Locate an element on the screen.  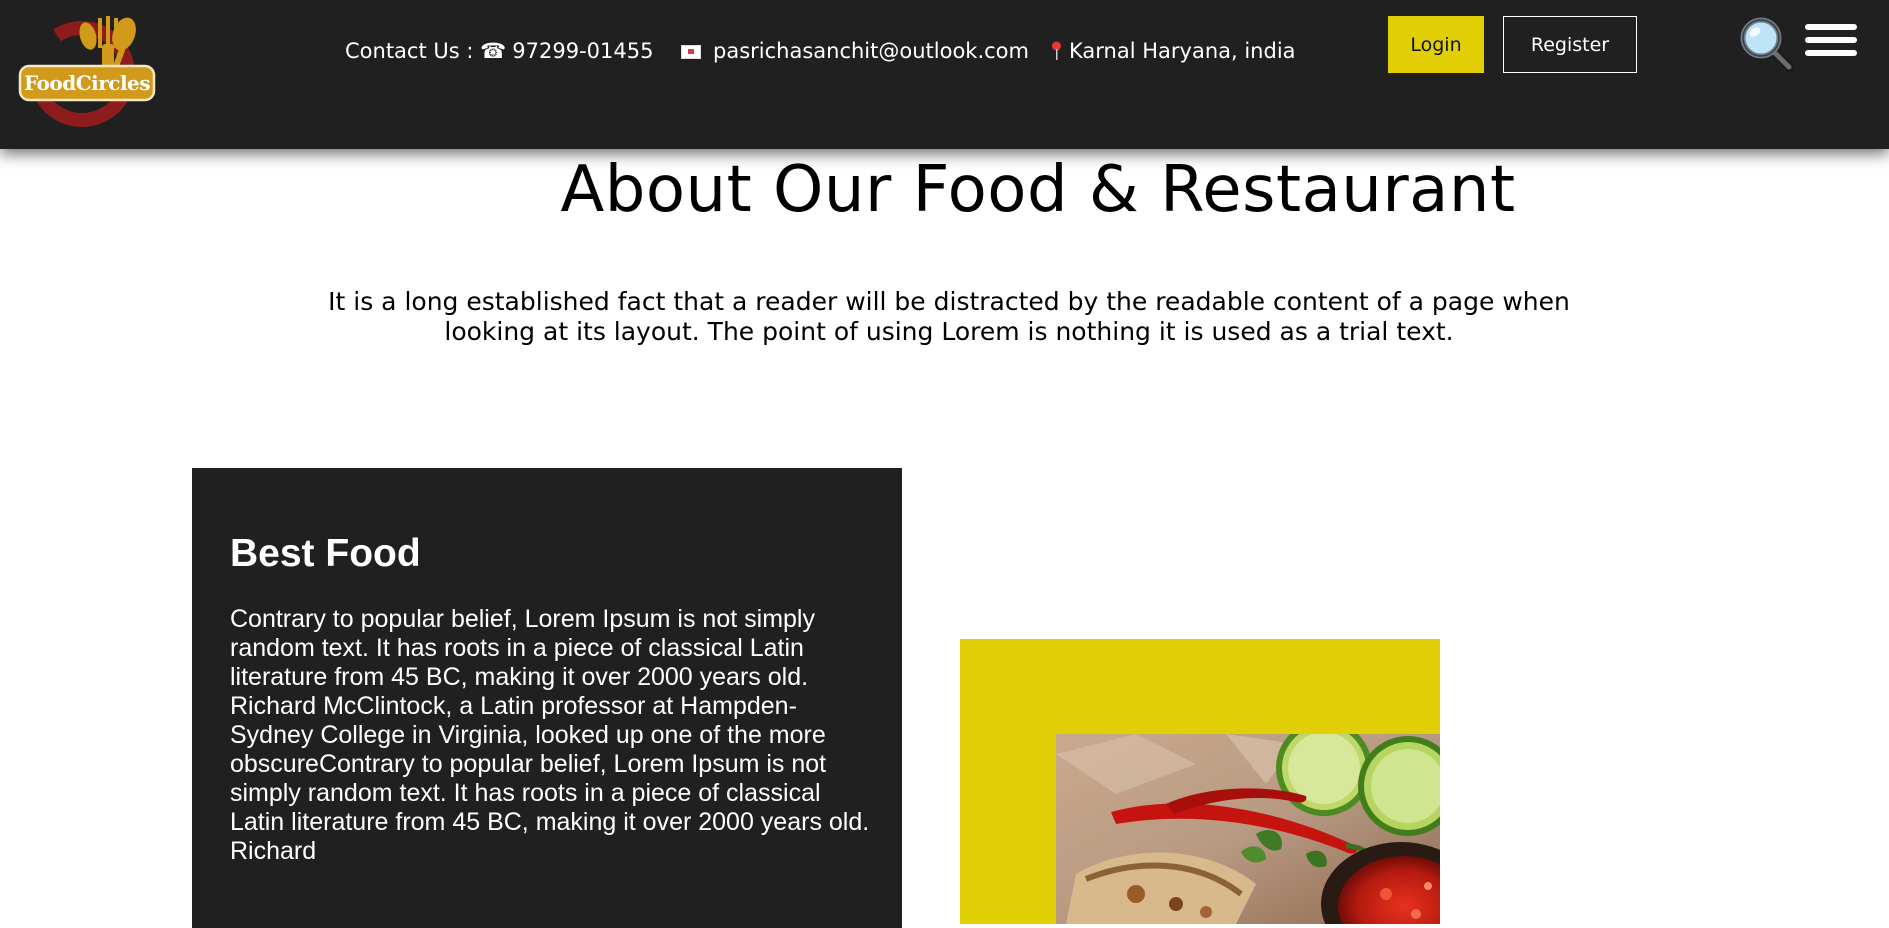
contact-location: Karnal Haryana, india is located at coordinates (1173, 51).